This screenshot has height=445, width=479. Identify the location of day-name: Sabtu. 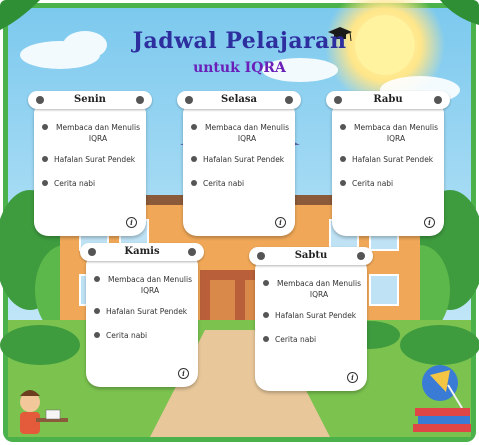
(311, 255).